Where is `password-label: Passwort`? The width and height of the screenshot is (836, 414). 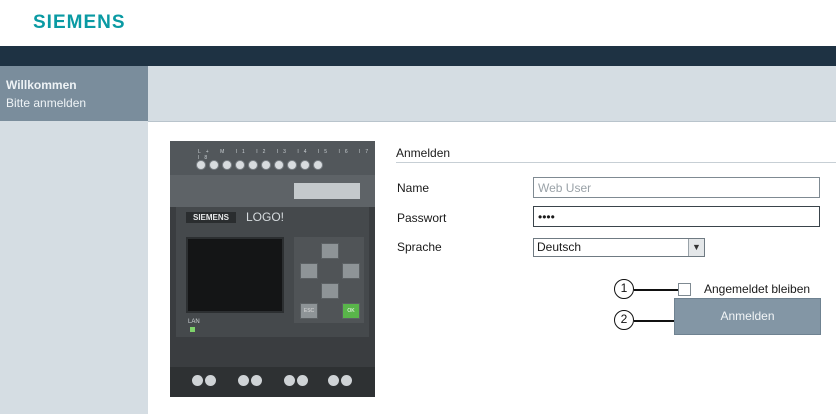 password-label: Passwort is located at coordinates (422, 218).